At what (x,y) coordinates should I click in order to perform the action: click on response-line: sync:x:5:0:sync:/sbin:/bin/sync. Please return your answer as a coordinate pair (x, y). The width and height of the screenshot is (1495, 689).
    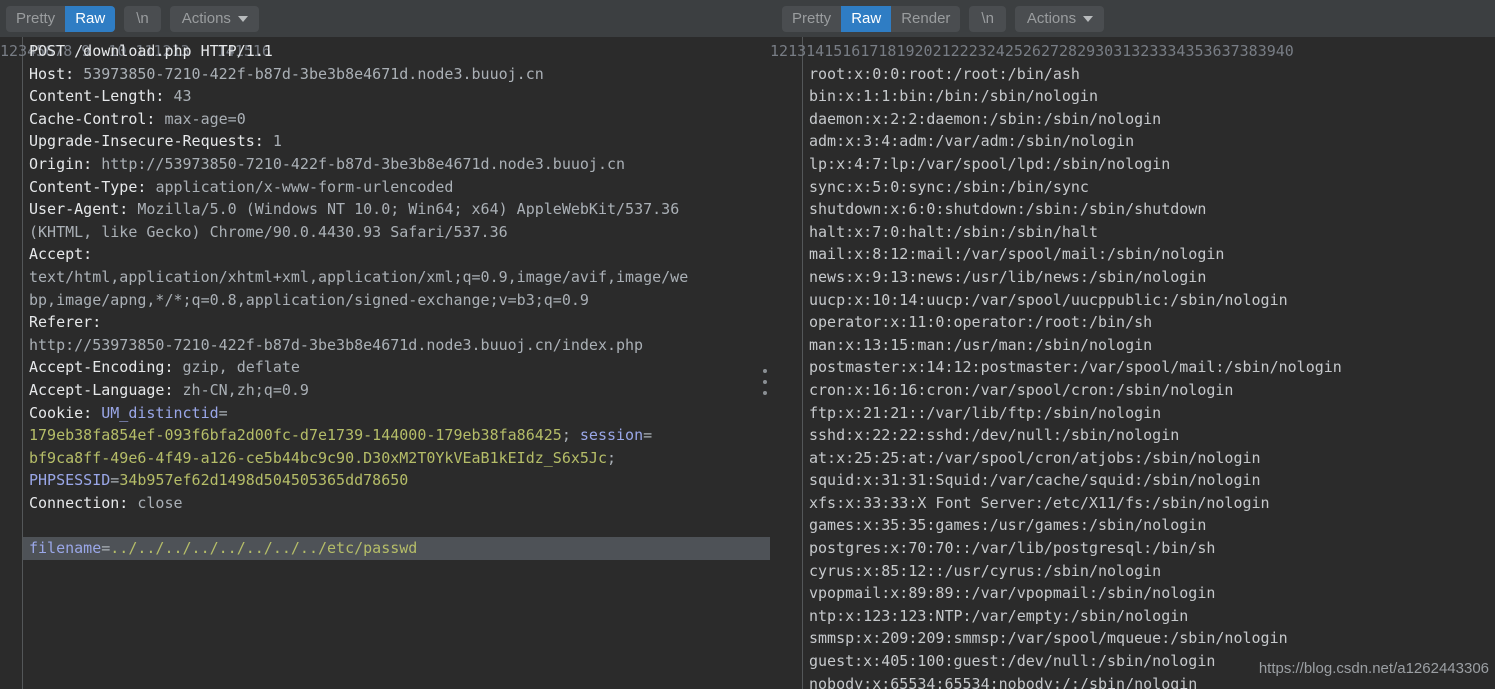
    Looking at the image, I should click on (949, 186).